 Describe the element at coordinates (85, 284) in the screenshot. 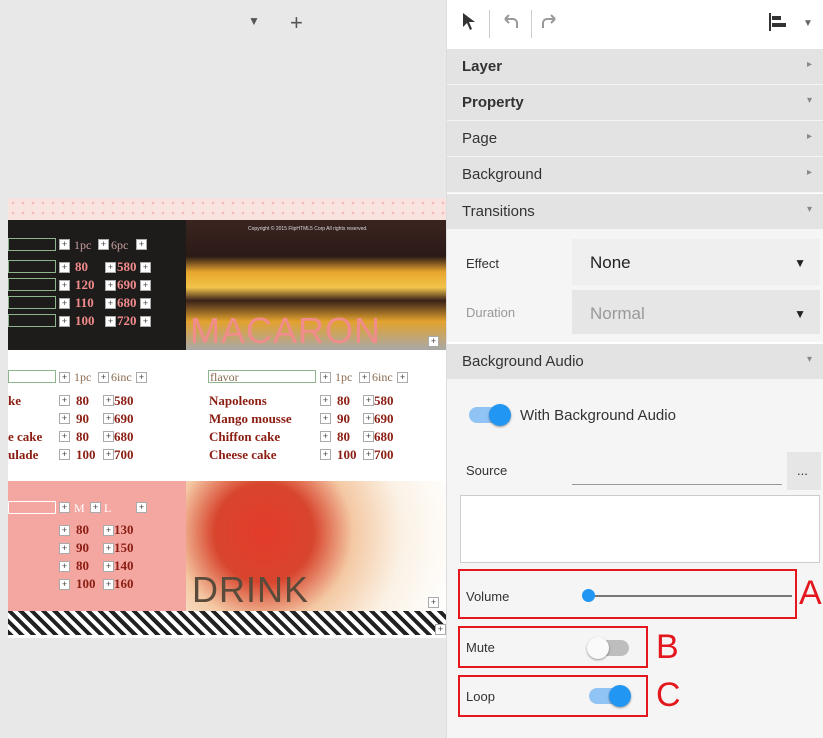

I see `price-cell: 120` at that location.